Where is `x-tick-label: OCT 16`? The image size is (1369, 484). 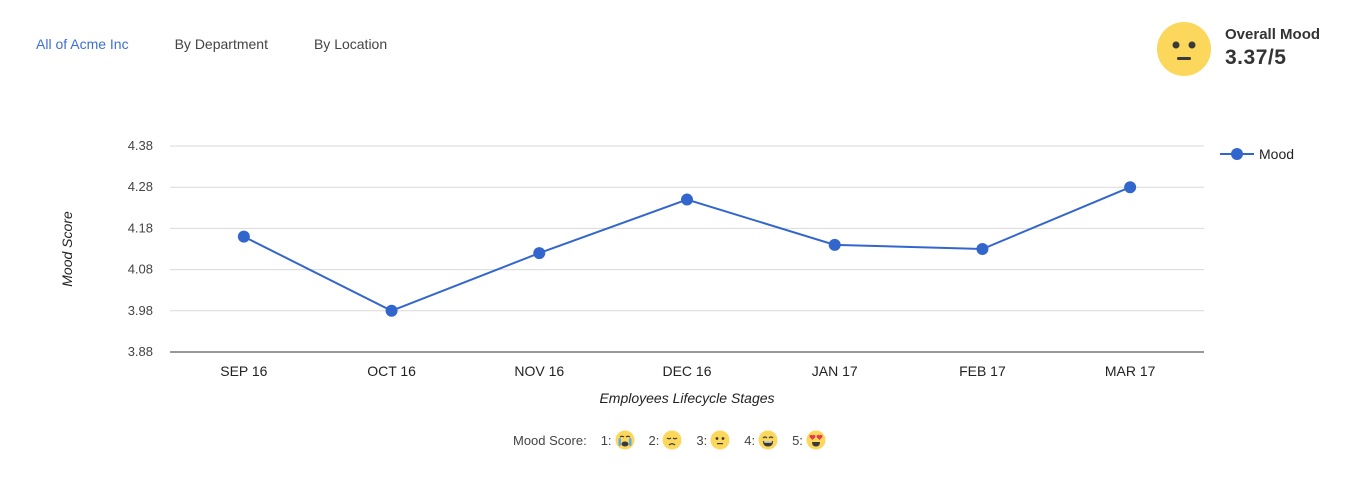 x-tick-label: OCT 16 is located at coordinates (391, 371).